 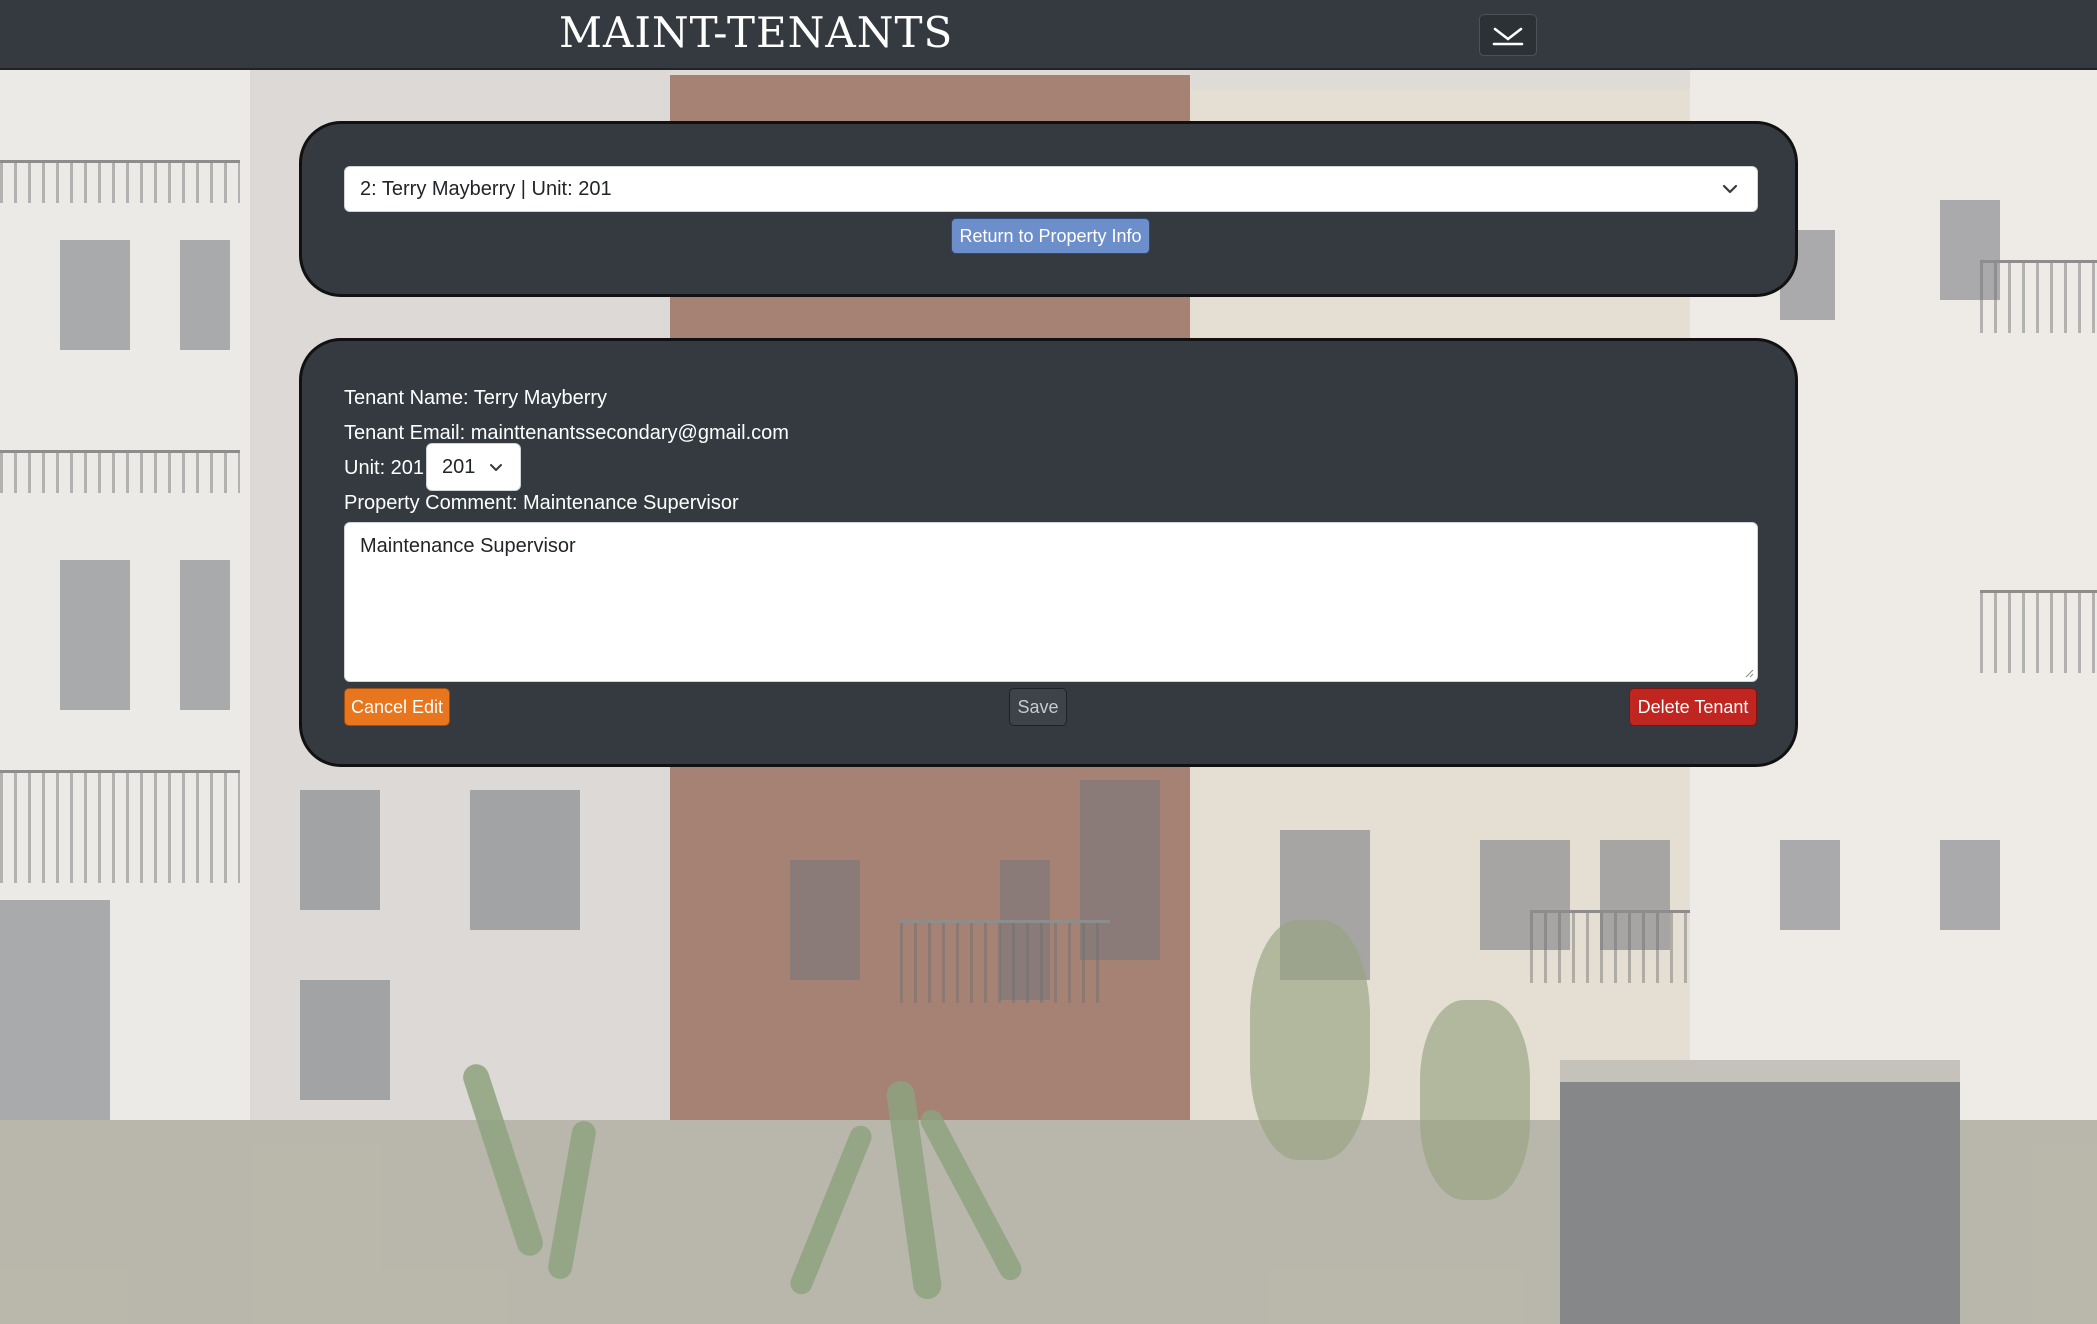 What do you see at coordinates (1051, 189) in the screenshot?
I see `tenant-select: 2: Terry Mayberry | Unit: 201` at bounding box center [1051, 189].